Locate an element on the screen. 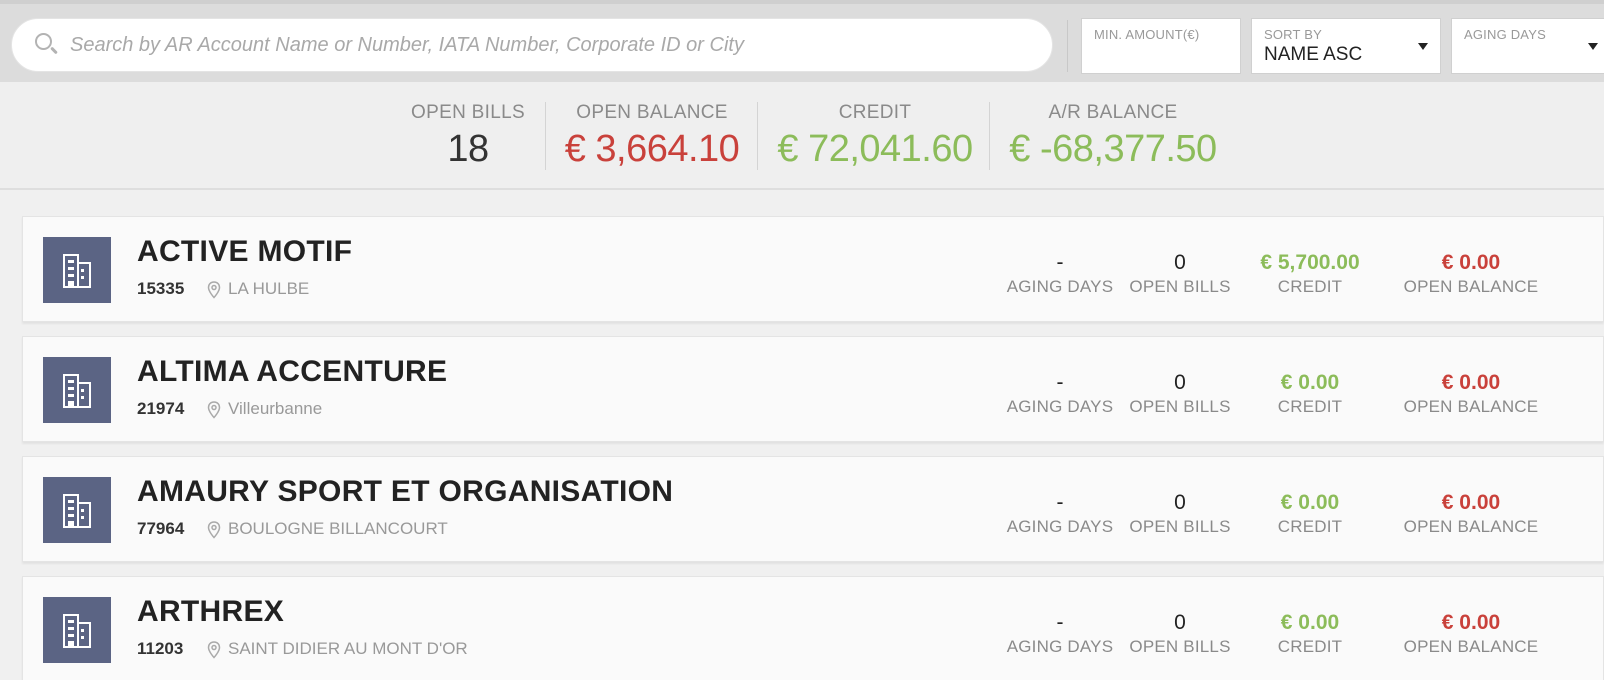 The width and height of the screenshot is (1604, 680). summary-ar-balance-label: A/R BALANCE is located at coordinates (1113, 112).